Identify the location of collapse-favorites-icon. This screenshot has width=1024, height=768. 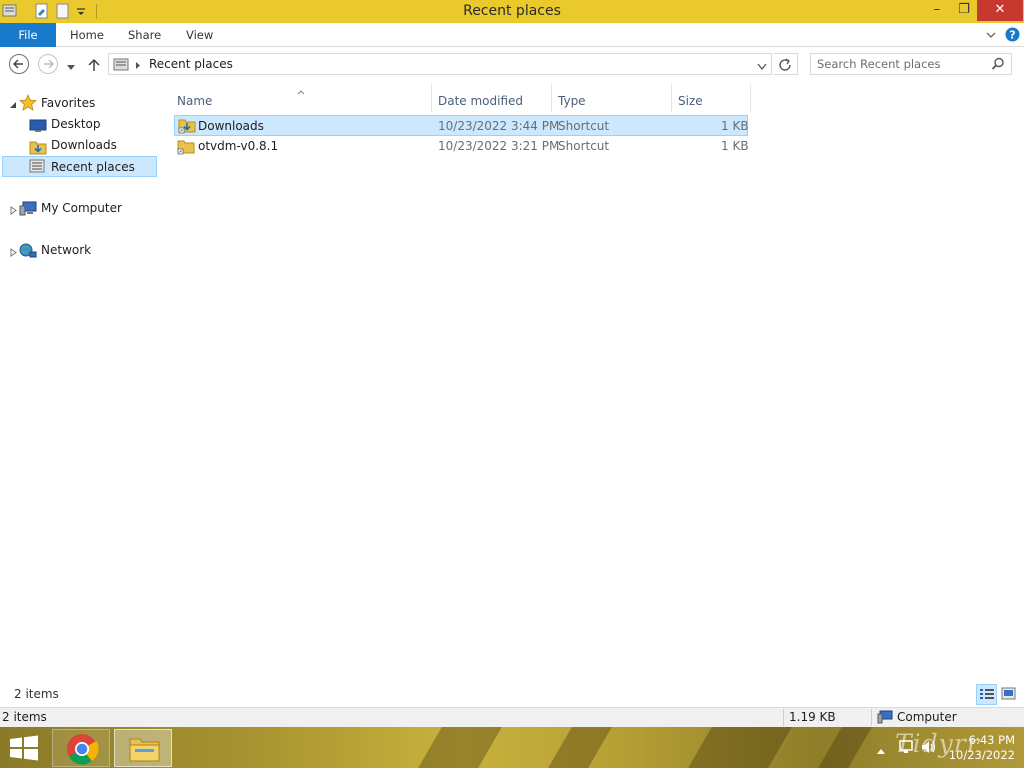
(13, 105).